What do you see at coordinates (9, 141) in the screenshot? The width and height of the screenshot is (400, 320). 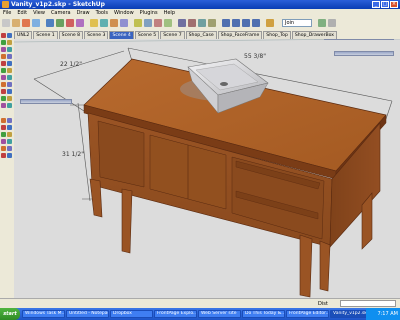 I see `lookaround-tool-icon` at bounding box center [9, 141].